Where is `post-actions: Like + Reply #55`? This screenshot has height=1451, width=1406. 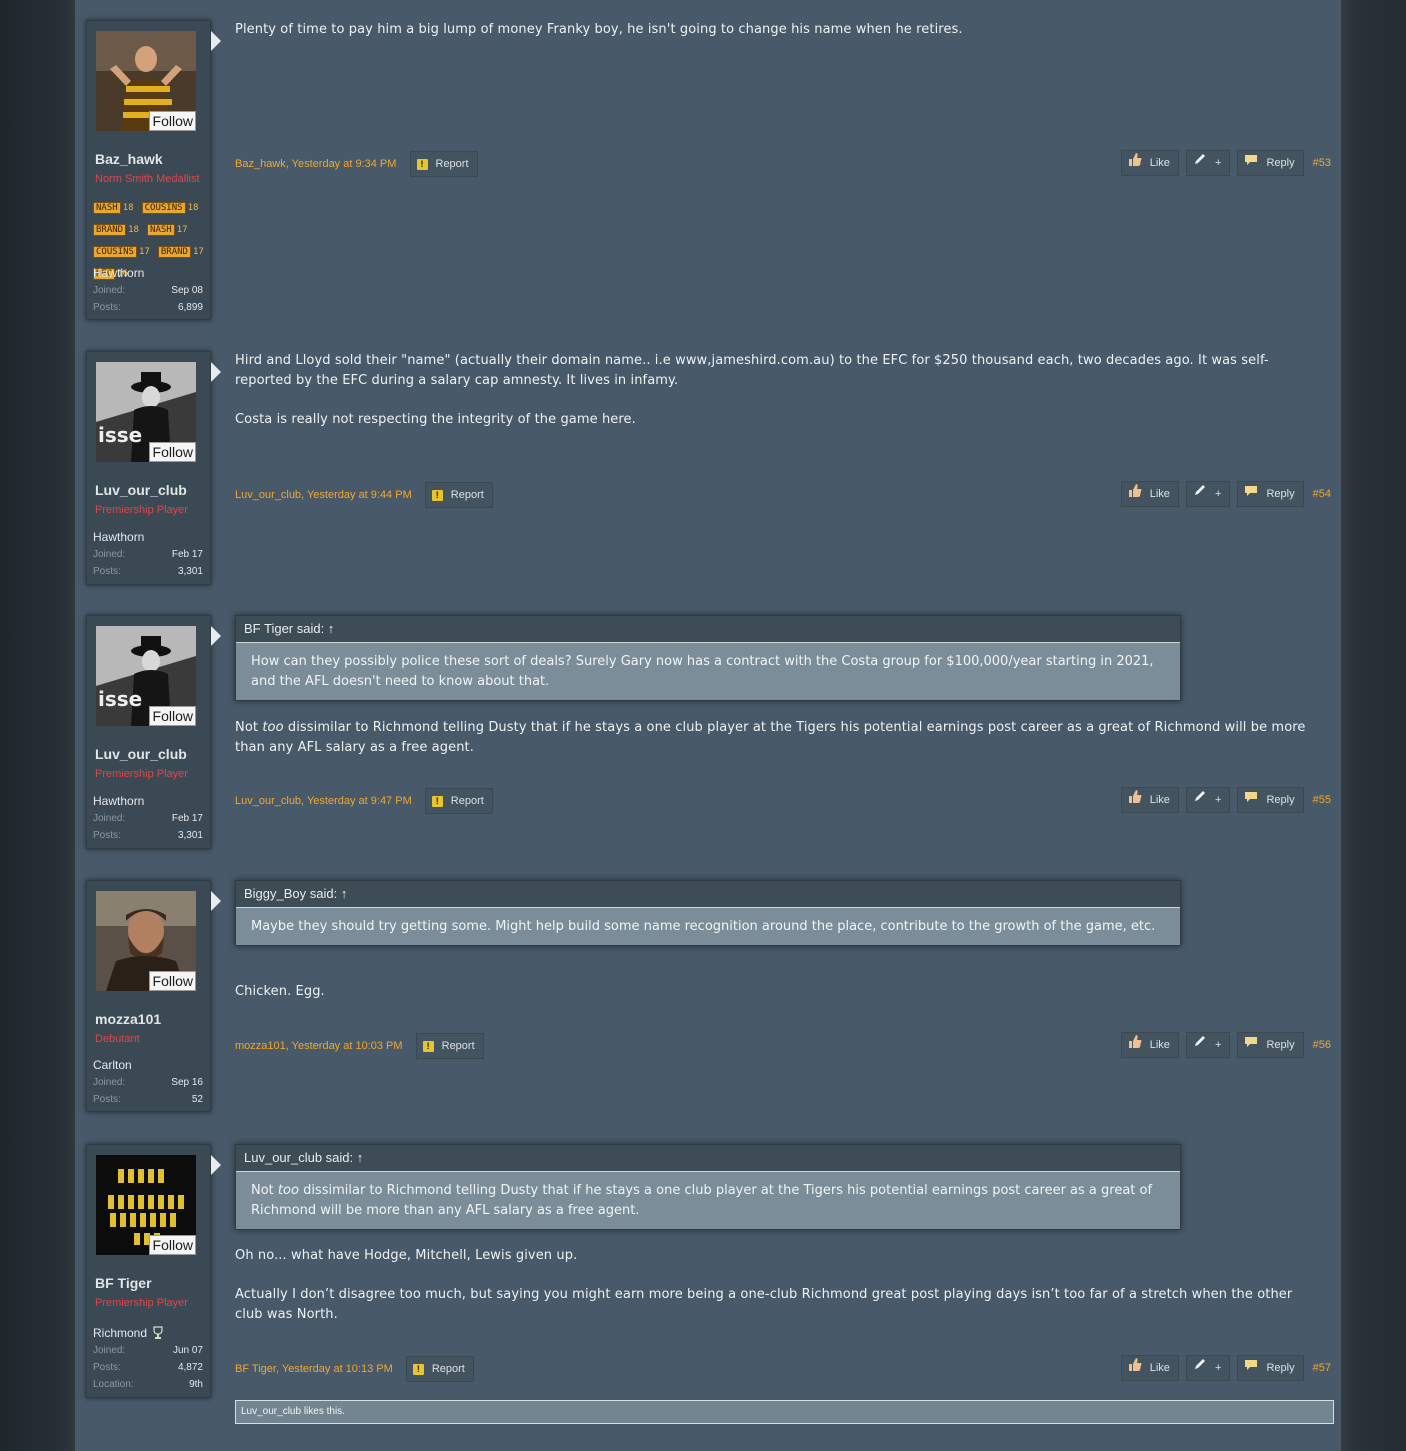 post-actions: Like + Reply #55 is located at coordinates (1224, 800).